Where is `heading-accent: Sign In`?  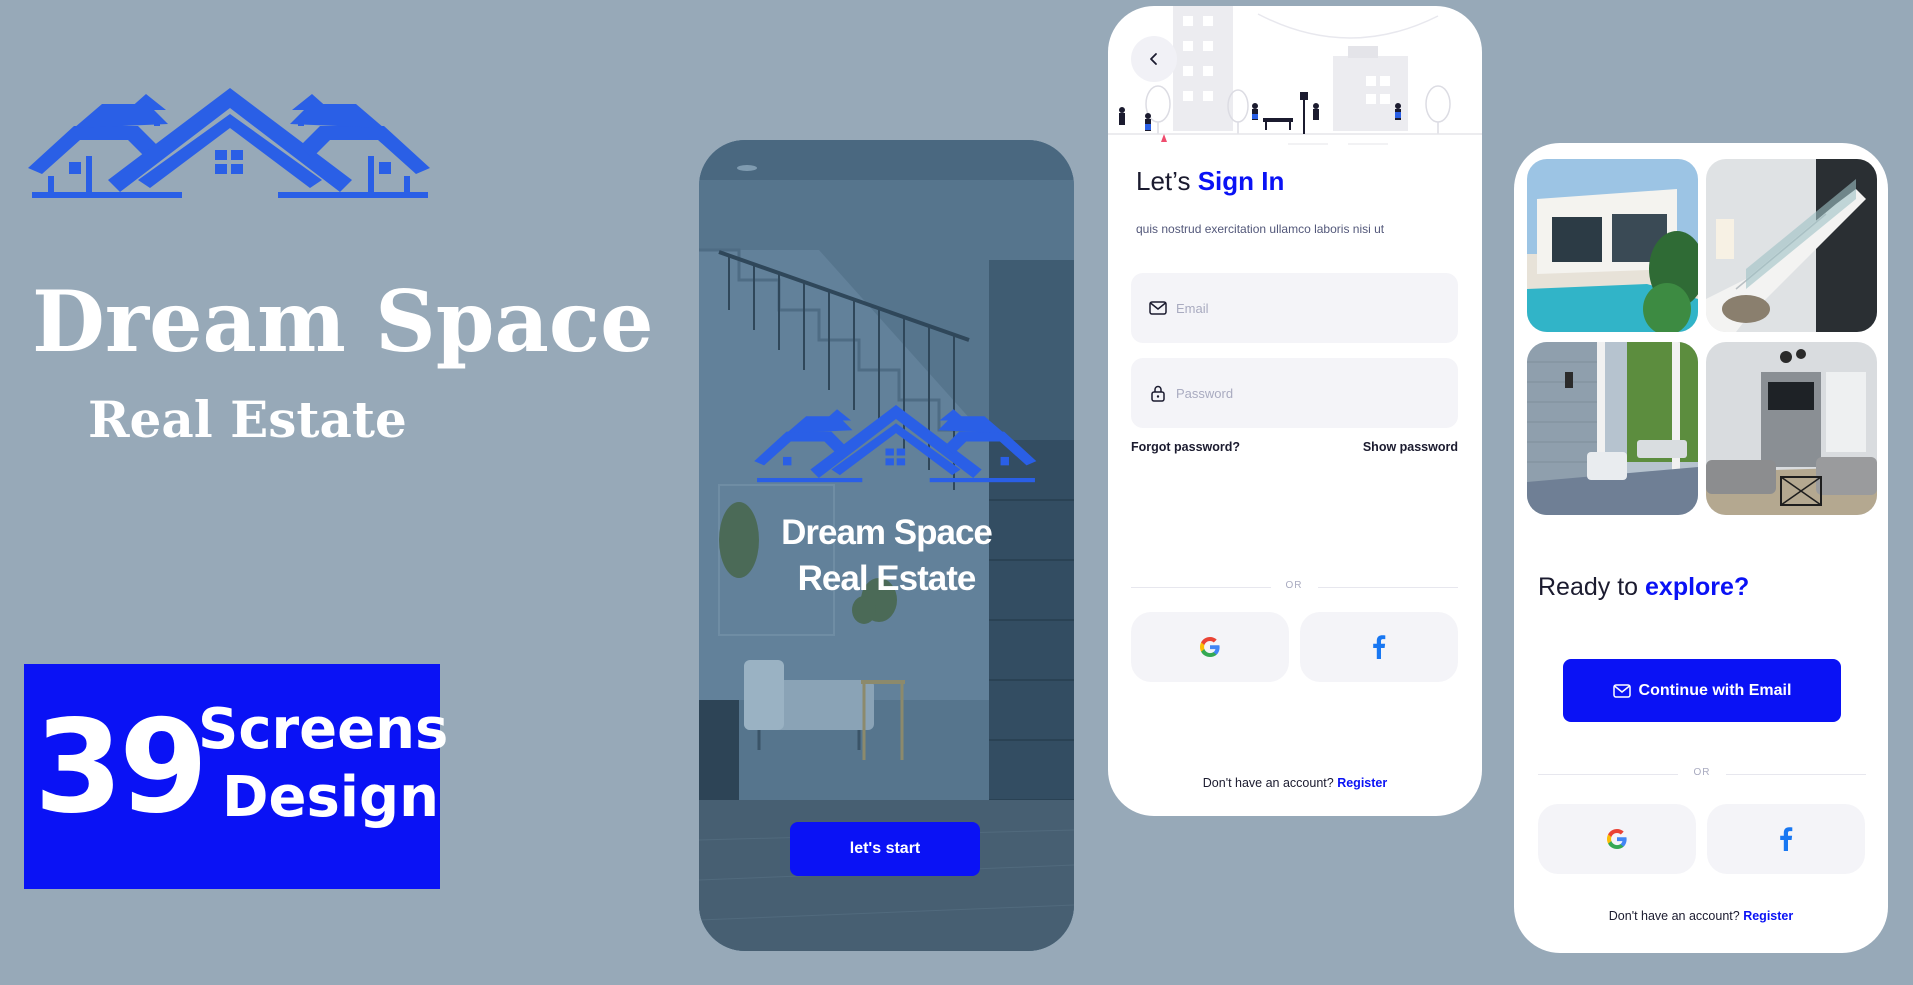 heading-accent: Sign In is located at coordinates (1241, 181).